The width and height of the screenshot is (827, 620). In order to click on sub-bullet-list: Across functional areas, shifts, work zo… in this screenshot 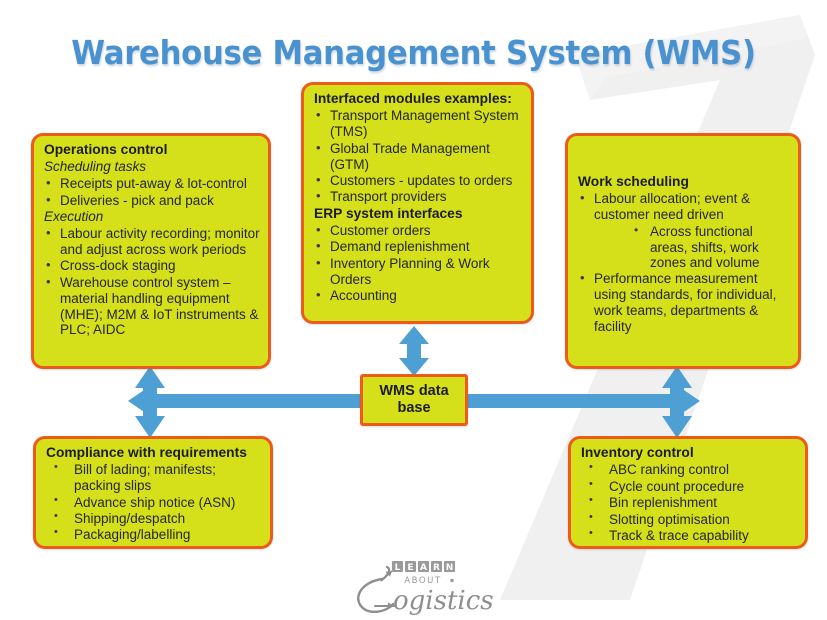, I will do `click(684, 247)`.